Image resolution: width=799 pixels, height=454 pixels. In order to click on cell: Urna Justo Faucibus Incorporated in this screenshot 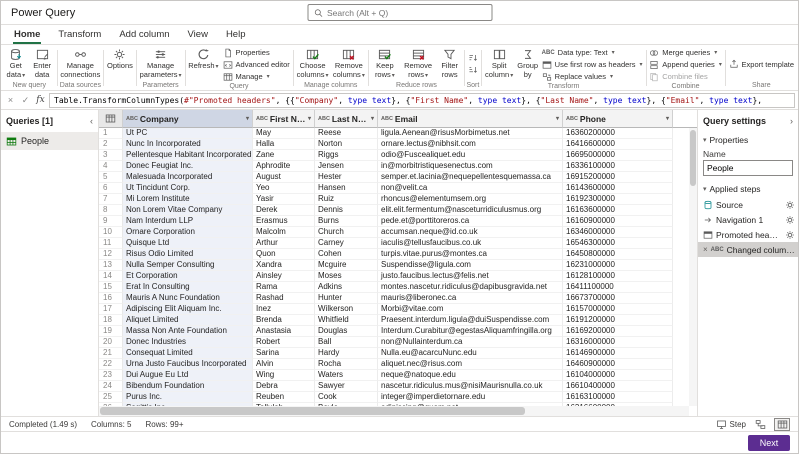, I will do `click(188, 364)`.